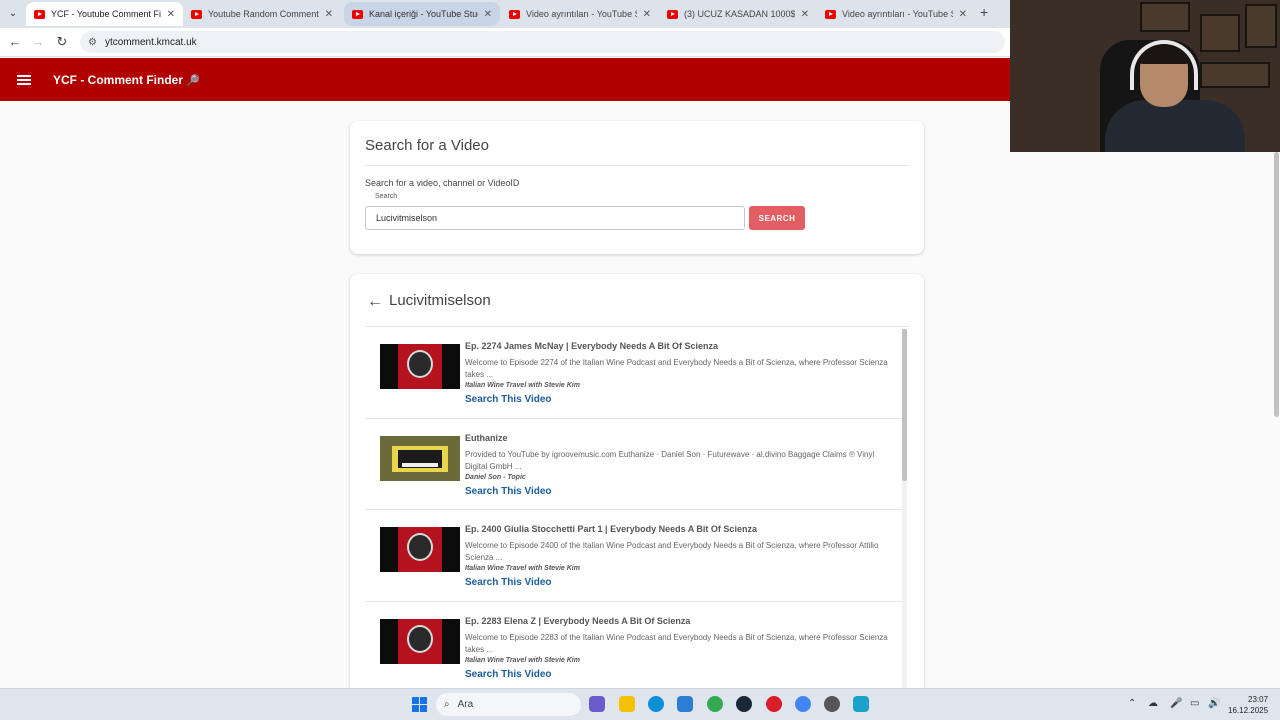  What do you see at coordinates (685, 704) in the screenshot?
I see `store-icon` at bounding box center [685, 704].